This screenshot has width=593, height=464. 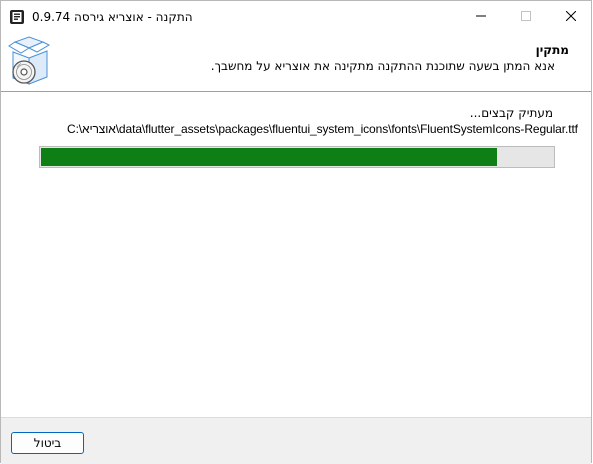 What do you see at coordinates (296, 91) in the screenshot?
I see `header-divider` at bounding box center [296, 91].